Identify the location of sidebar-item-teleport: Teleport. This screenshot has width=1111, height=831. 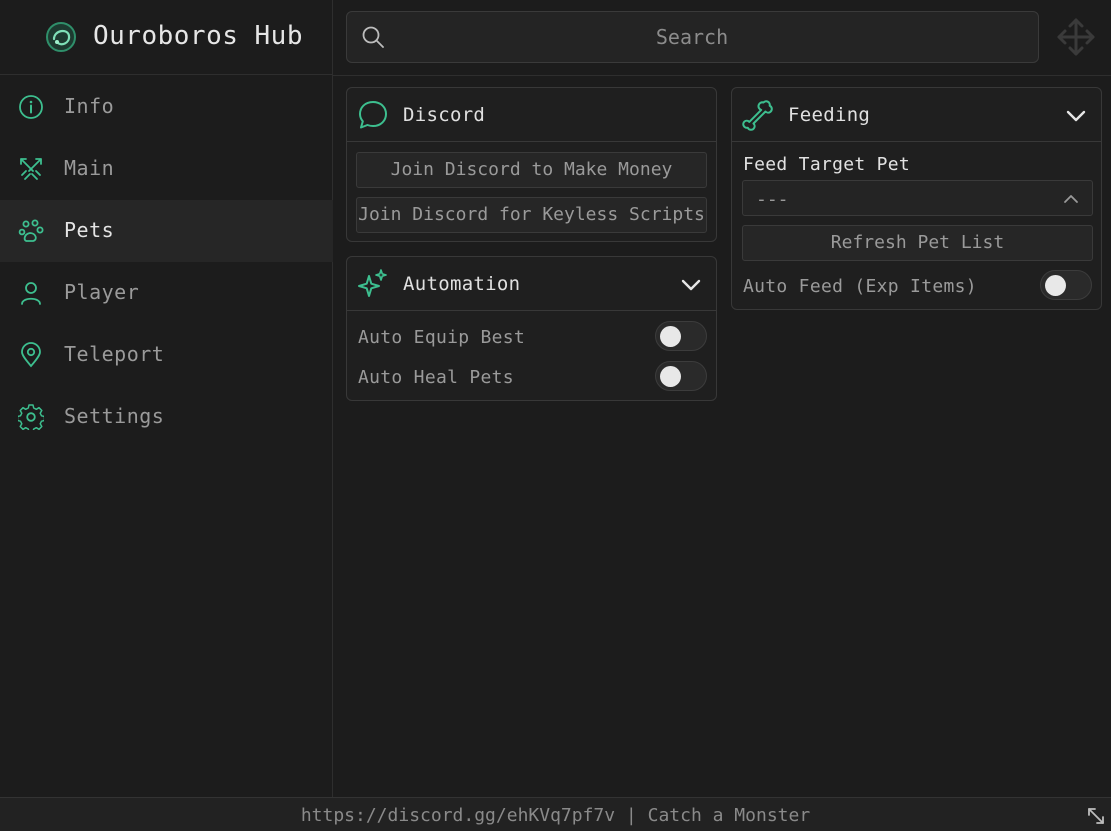
(166, 355).